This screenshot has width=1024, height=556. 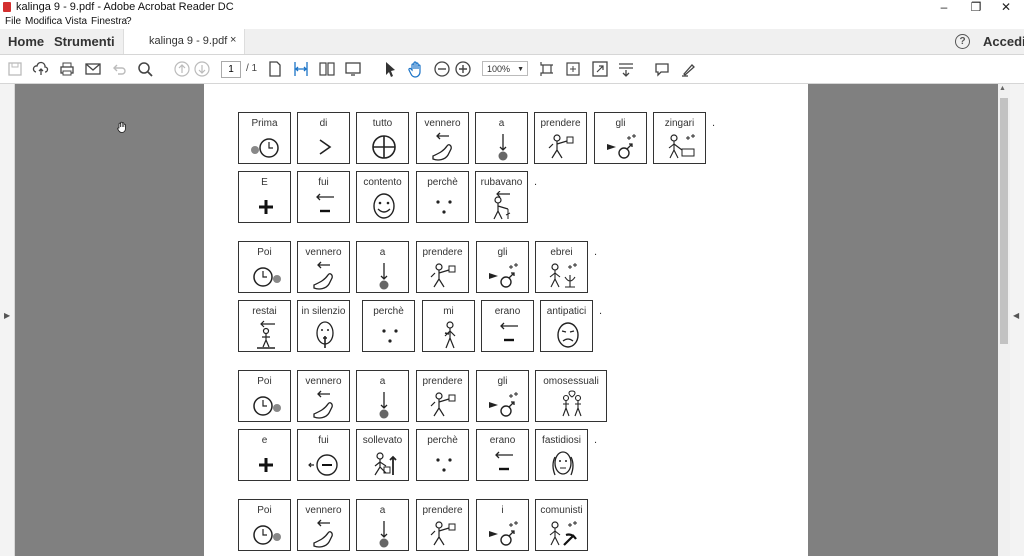 I want to click on expand-left-icon: ▶, so click(x=7, y=315).